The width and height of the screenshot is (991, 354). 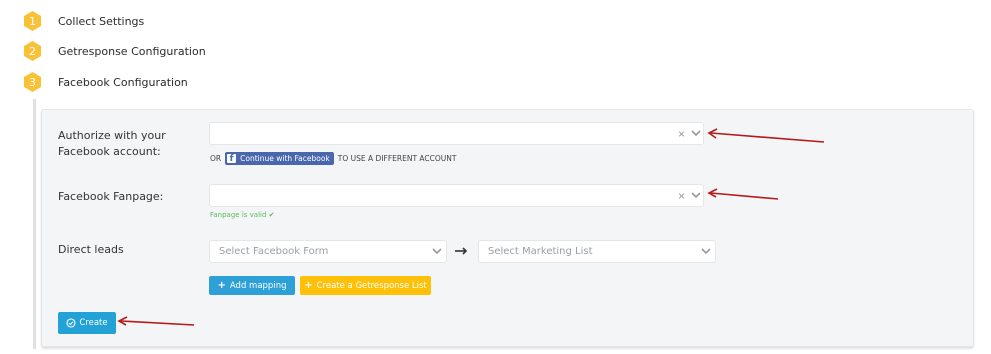 I want to click on direct-leads-label: Direct leads, so click(x=91, y=249).